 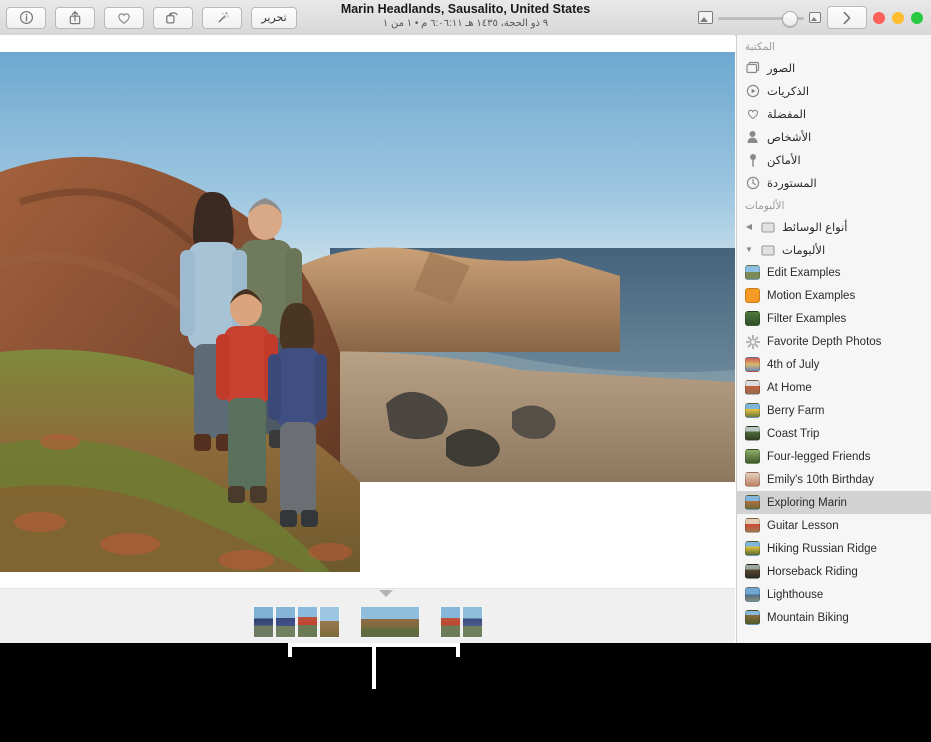 What do you see at coordinates (815, 227) in the screenshot?
I see `sidebar-item-label: أنواع الوسائط` at bounding box center [815, 227].